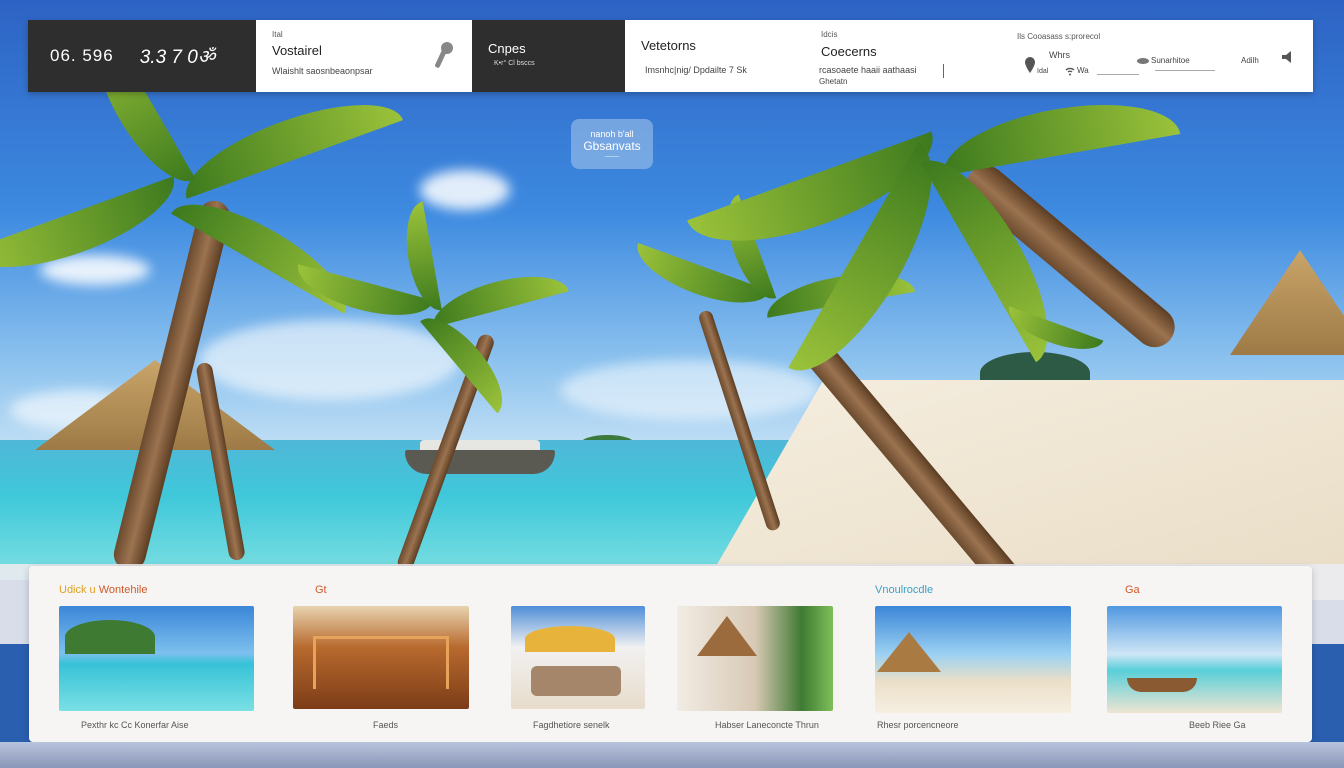  Describe the element at coordinates (321, 590) in the screenshot. I see `gallery-heading: Gt` at that location.